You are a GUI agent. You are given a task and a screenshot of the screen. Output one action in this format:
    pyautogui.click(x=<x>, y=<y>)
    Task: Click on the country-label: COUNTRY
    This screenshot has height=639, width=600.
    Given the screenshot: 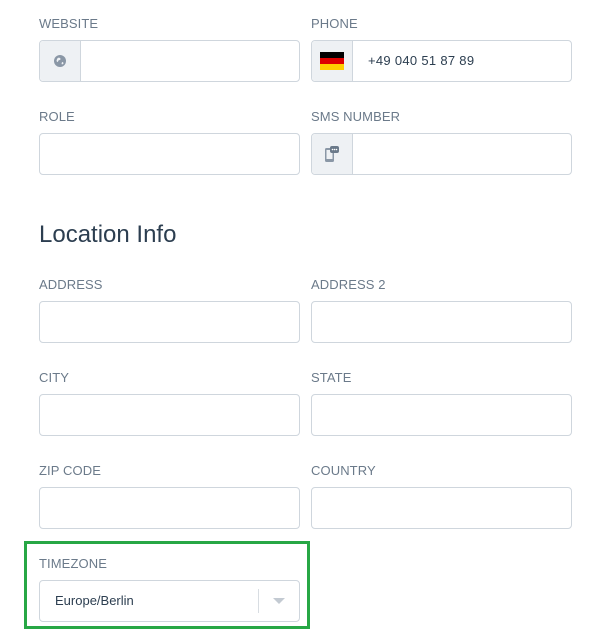 What is the action you would take?
    pyautogui.click(x=343, y=470)
    